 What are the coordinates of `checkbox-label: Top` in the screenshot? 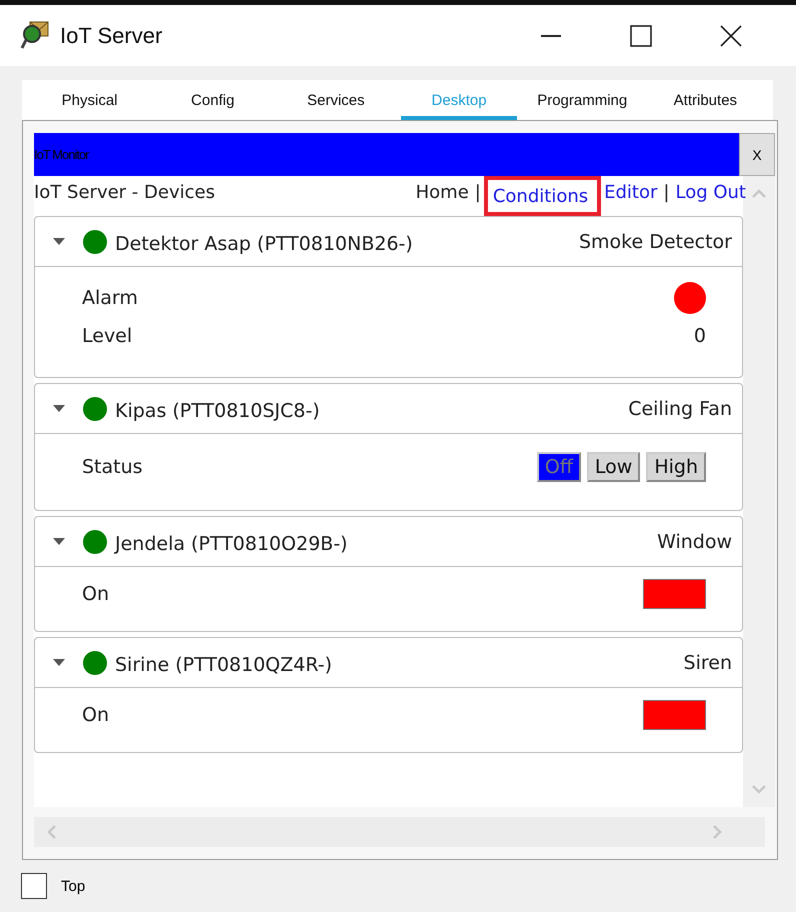 It's located at (73, 886).